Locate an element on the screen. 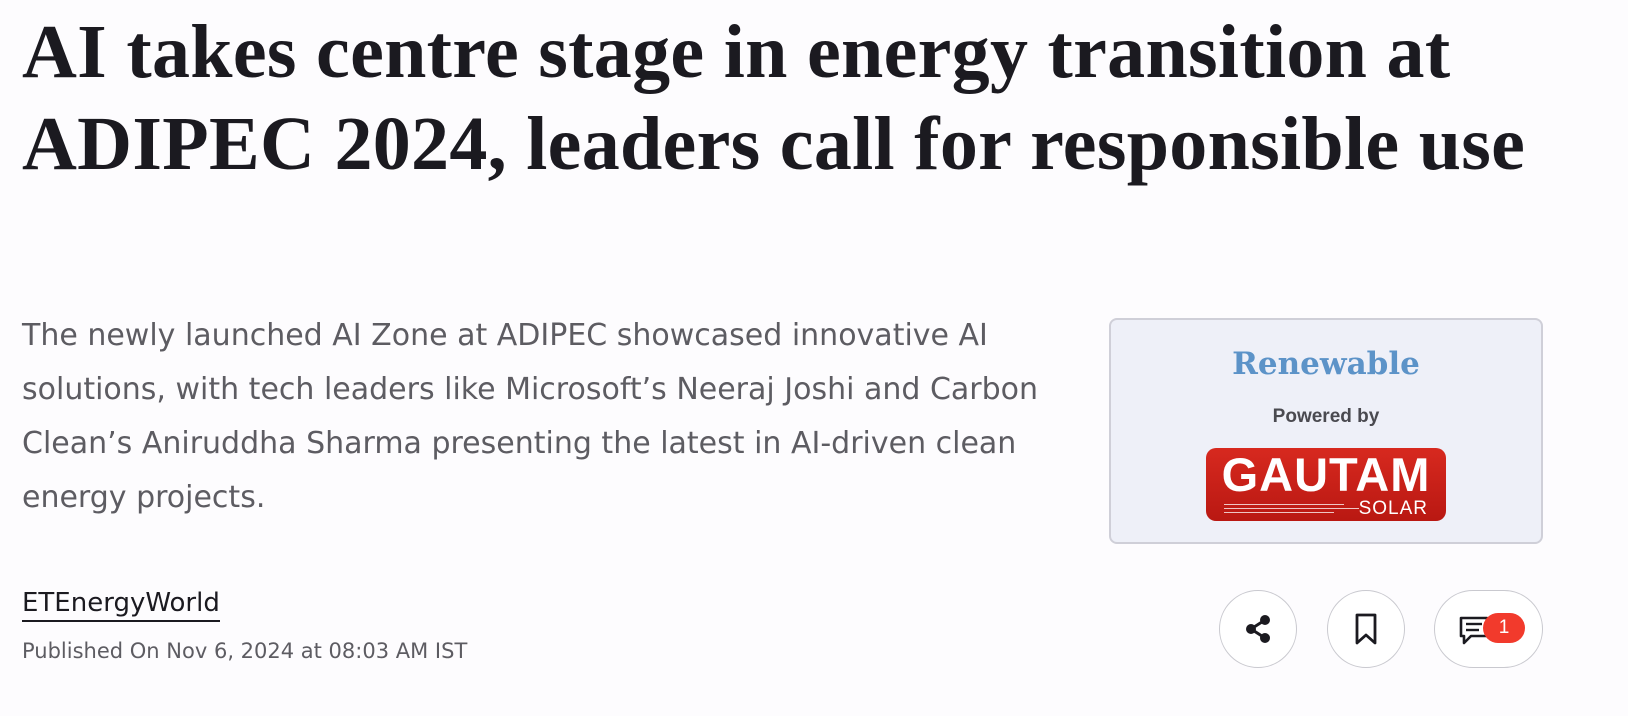 This screenshot has width=1628, height=716. comments-button: 1 is located at coordinates (1488, 629).